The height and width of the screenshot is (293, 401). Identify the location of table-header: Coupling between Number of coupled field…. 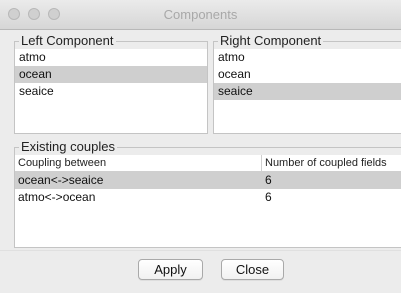
(208, 163).